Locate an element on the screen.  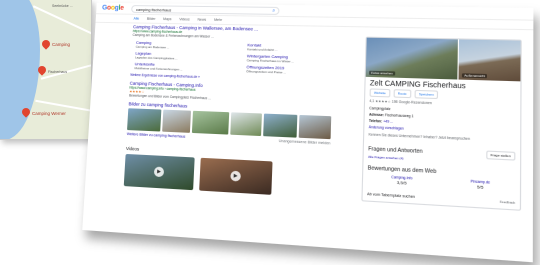
review-score: 5/5 is located at coordinates (480, 186).